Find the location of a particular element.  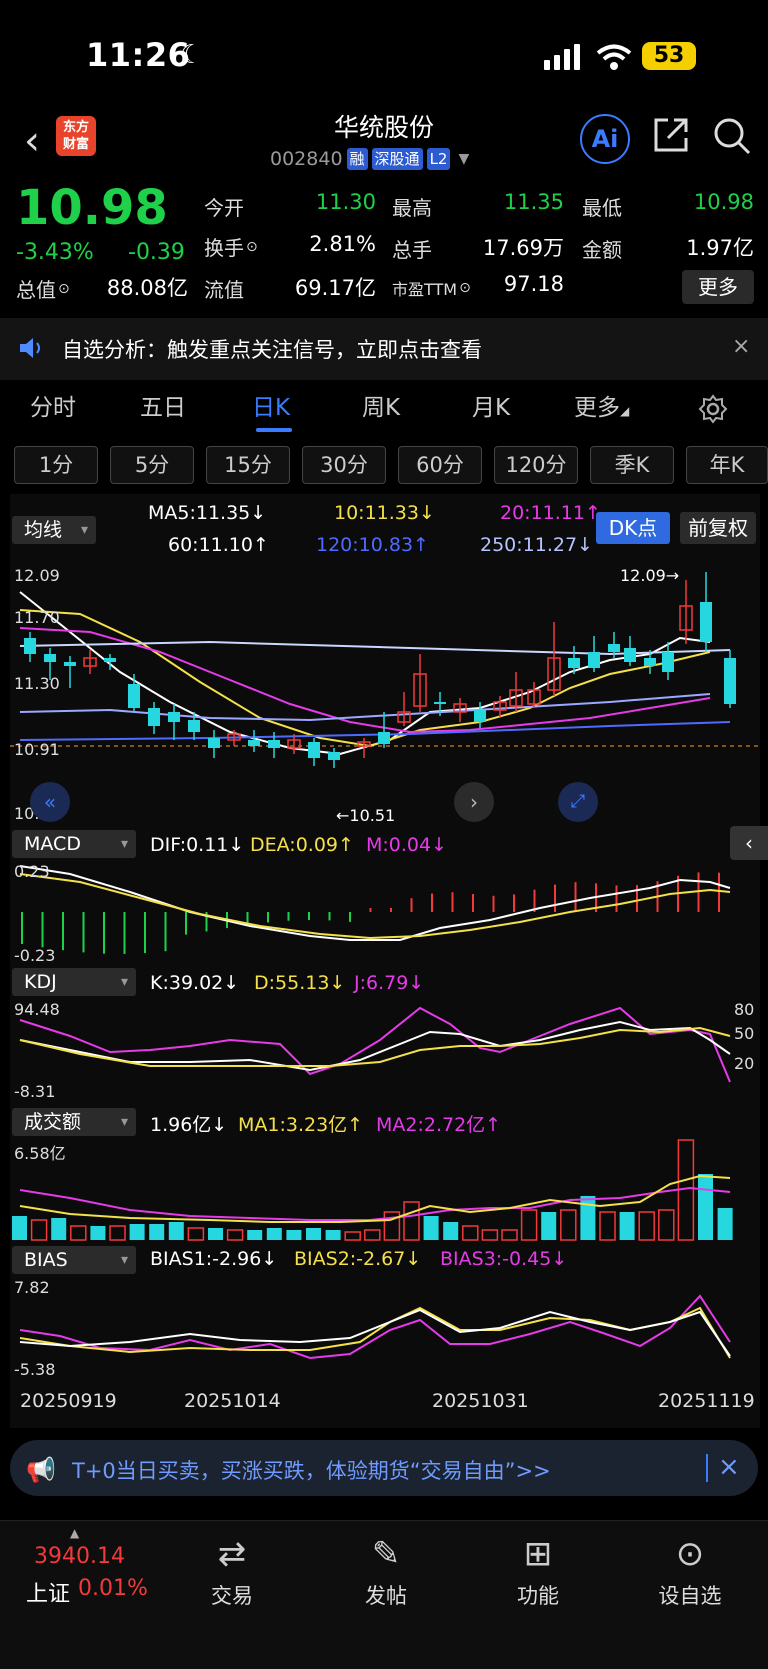

quote-label-open: 今开 is located at coordinates (224, 208).